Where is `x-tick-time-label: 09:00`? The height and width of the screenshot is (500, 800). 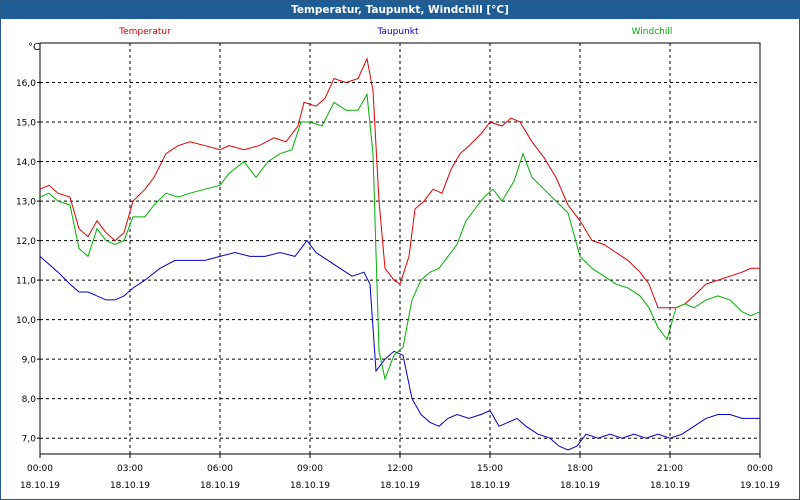 x-tick-time-label: 09:00 is located at coordinates (310, 469).